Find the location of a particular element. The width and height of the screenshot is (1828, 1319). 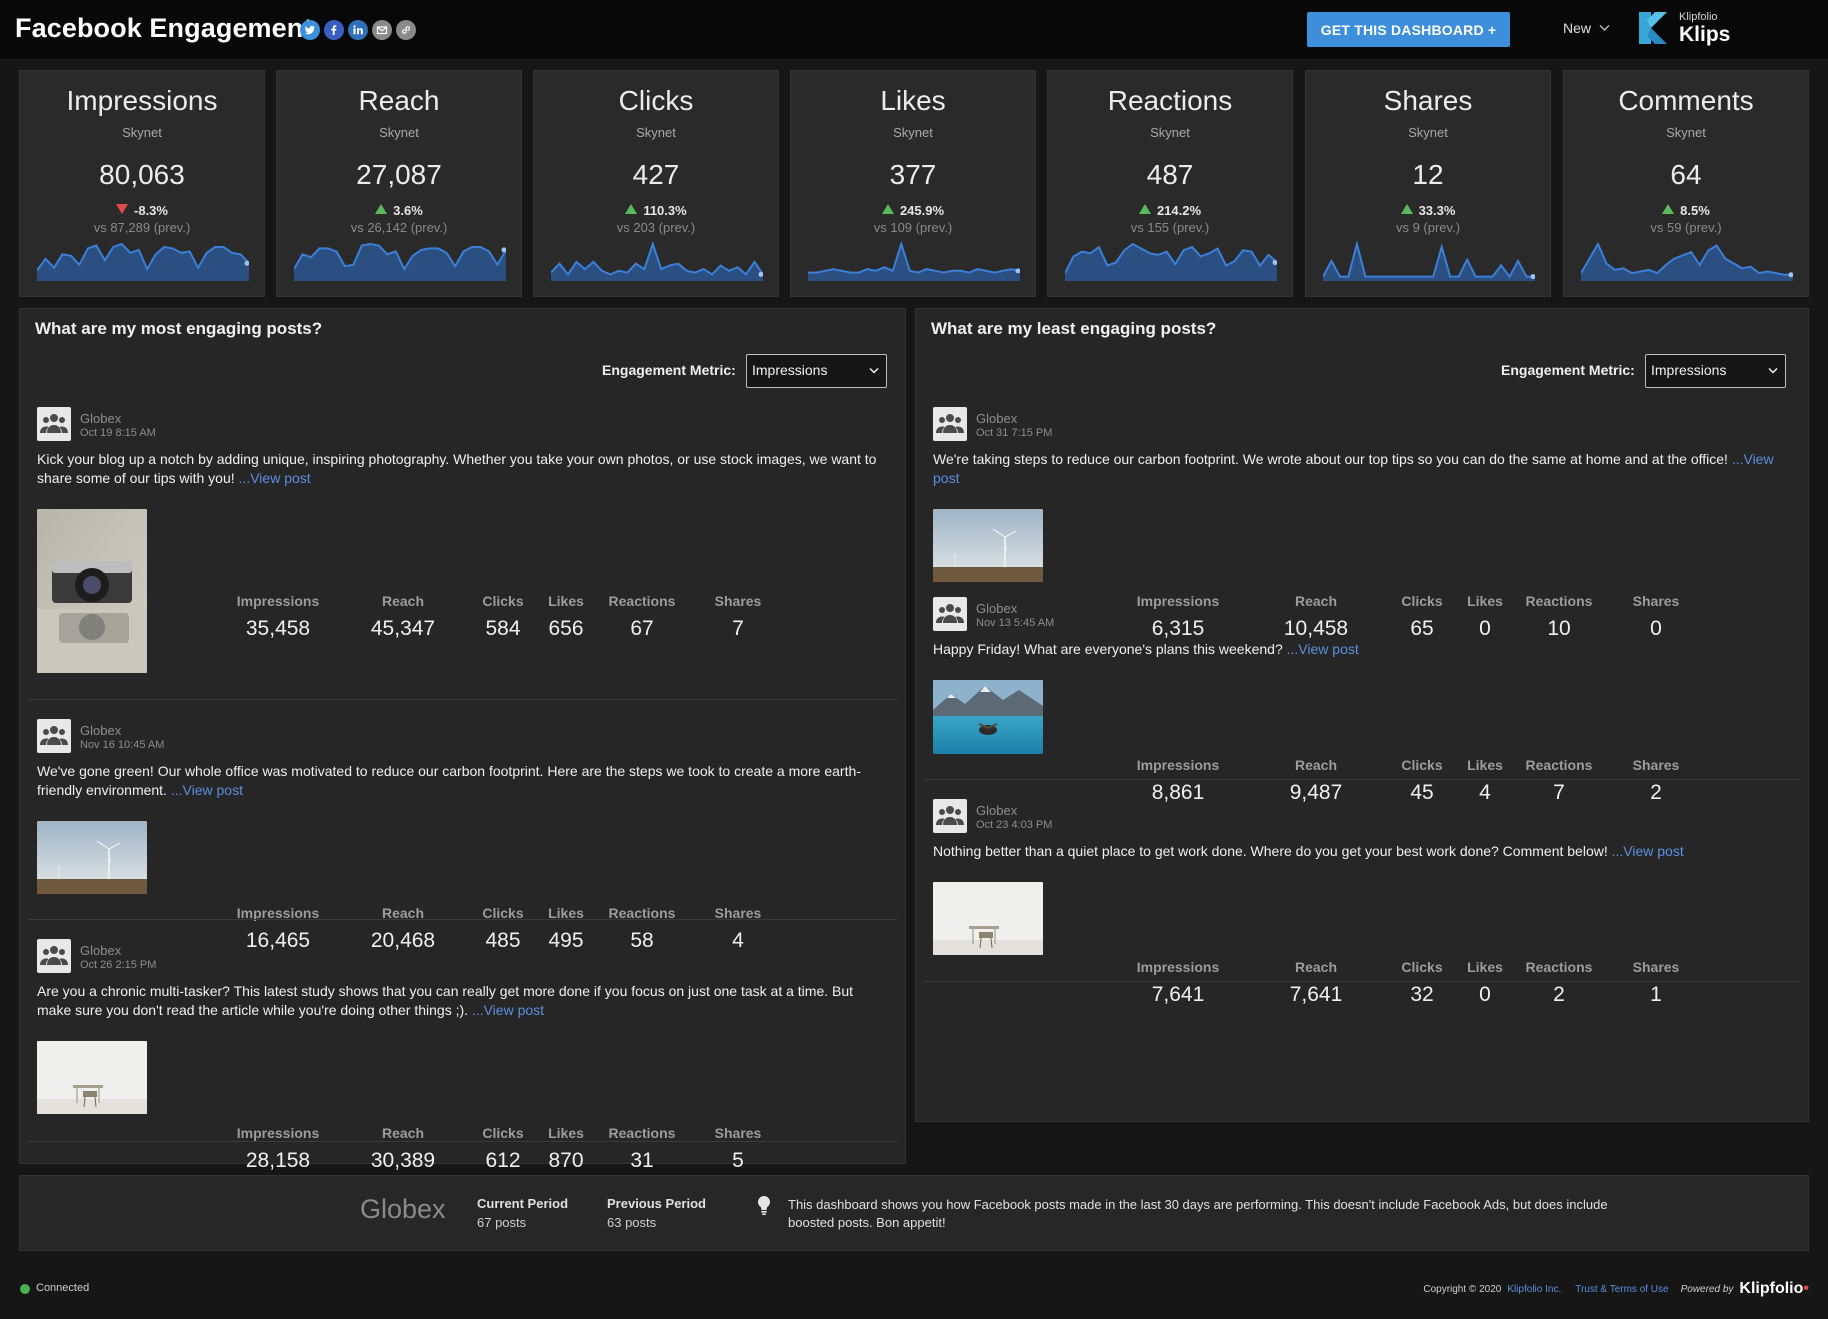

kpi-card-clicks: Clicks Skynet 427 110.3% vs 203 (prev.) is located at coordinates (656, 183).